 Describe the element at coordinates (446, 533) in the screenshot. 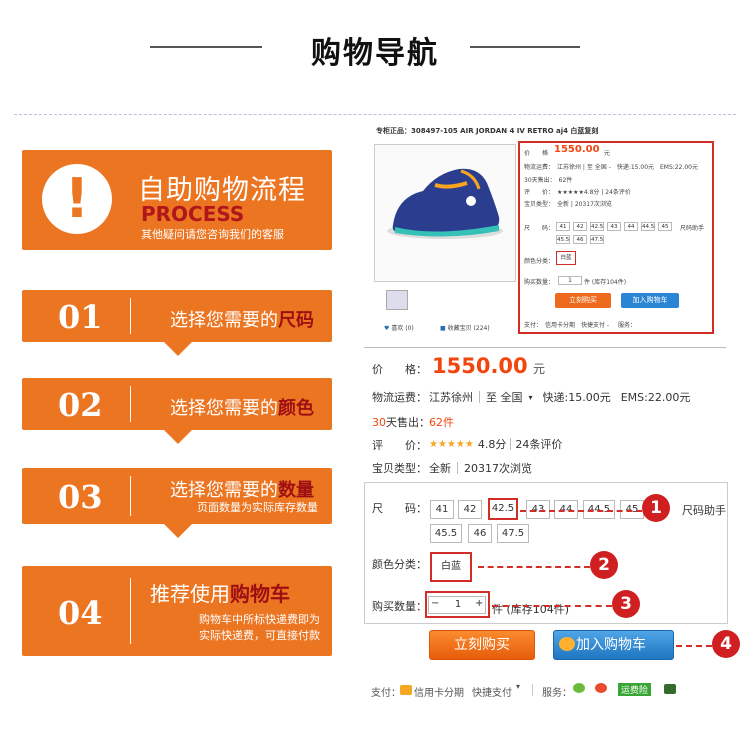

I see `size-option: 45.5` at that location.